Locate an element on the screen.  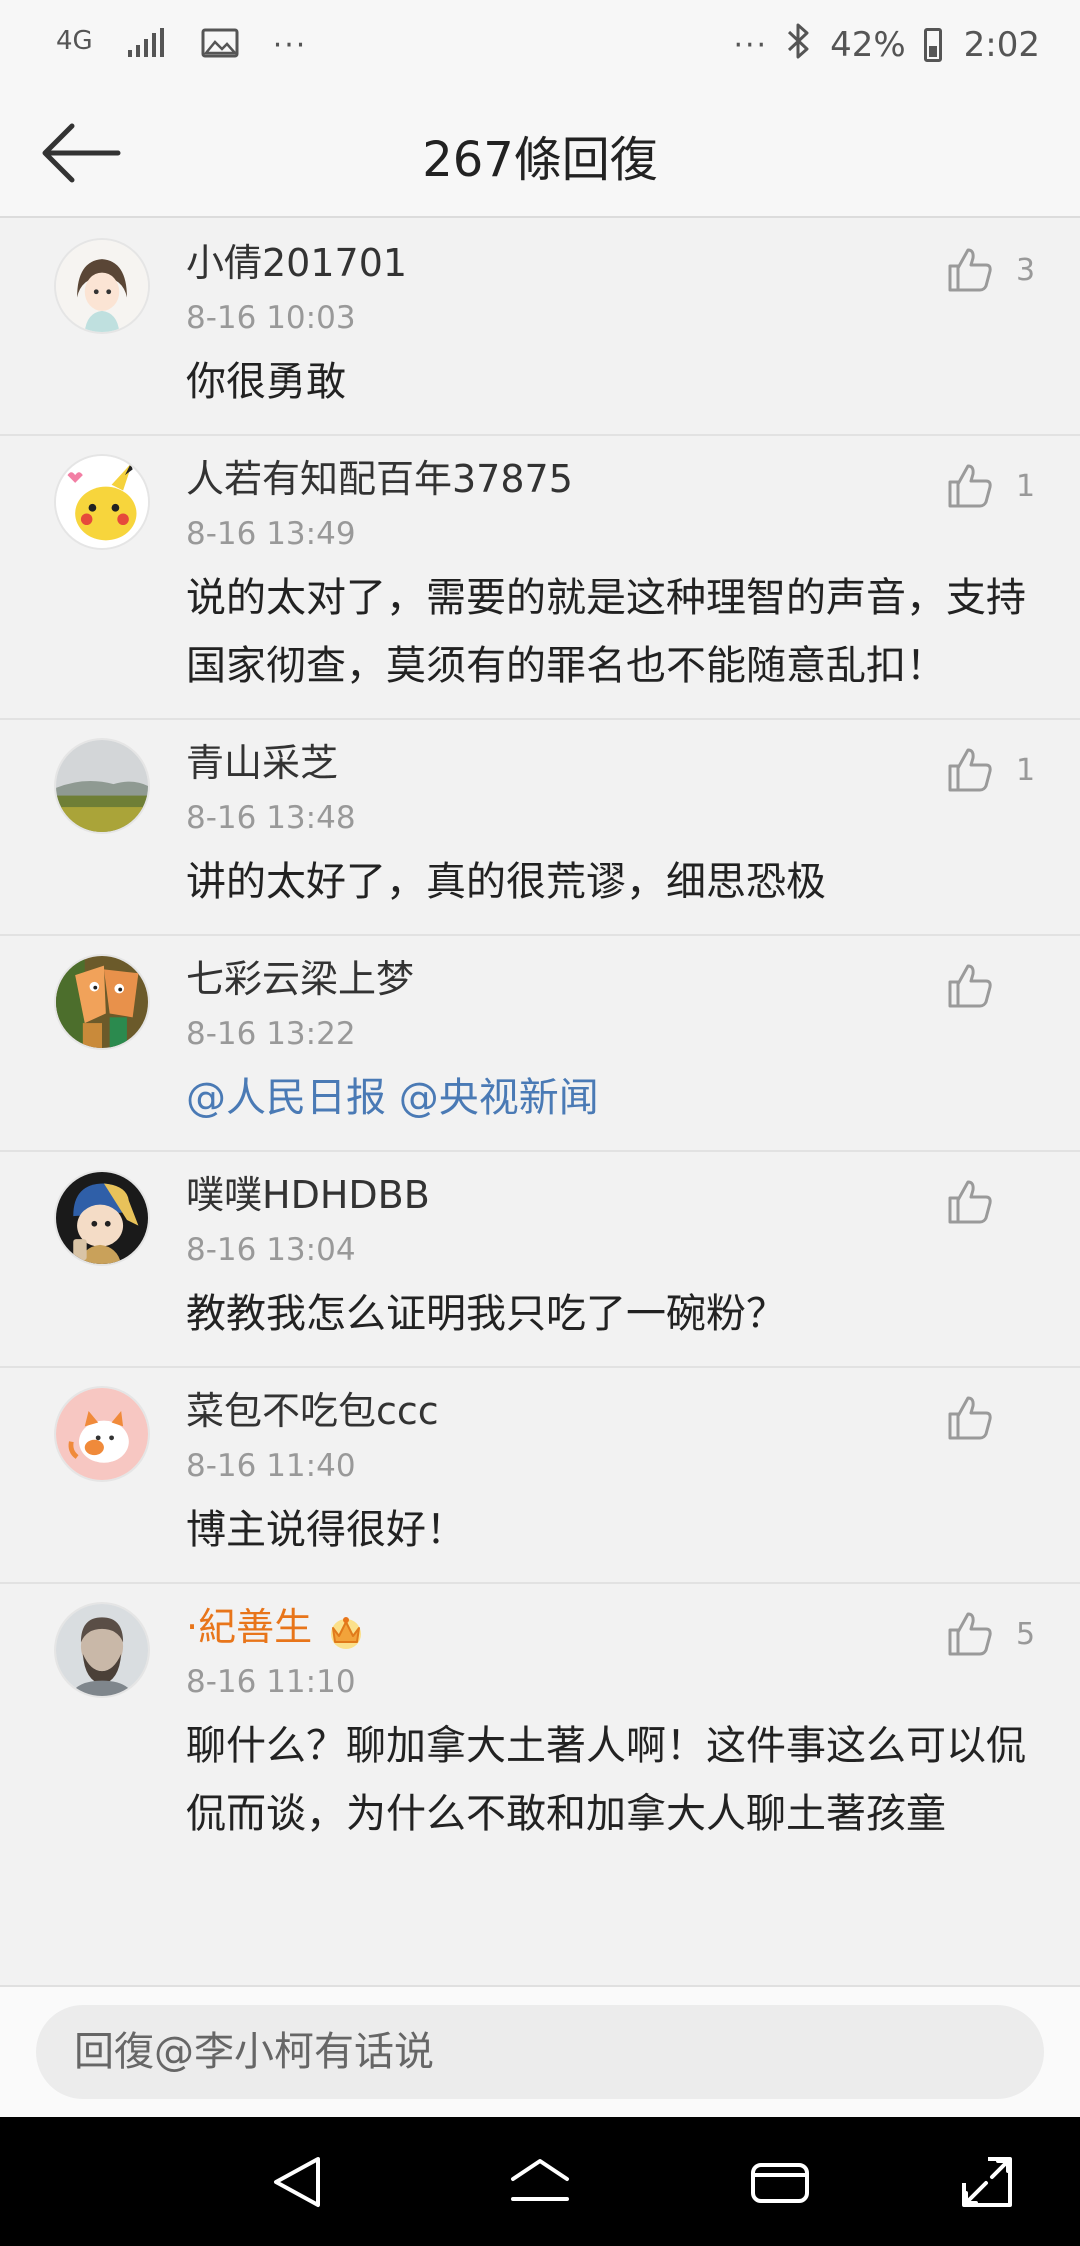
comment-author: ·紀善生 is located at coordinates (613, 1627).